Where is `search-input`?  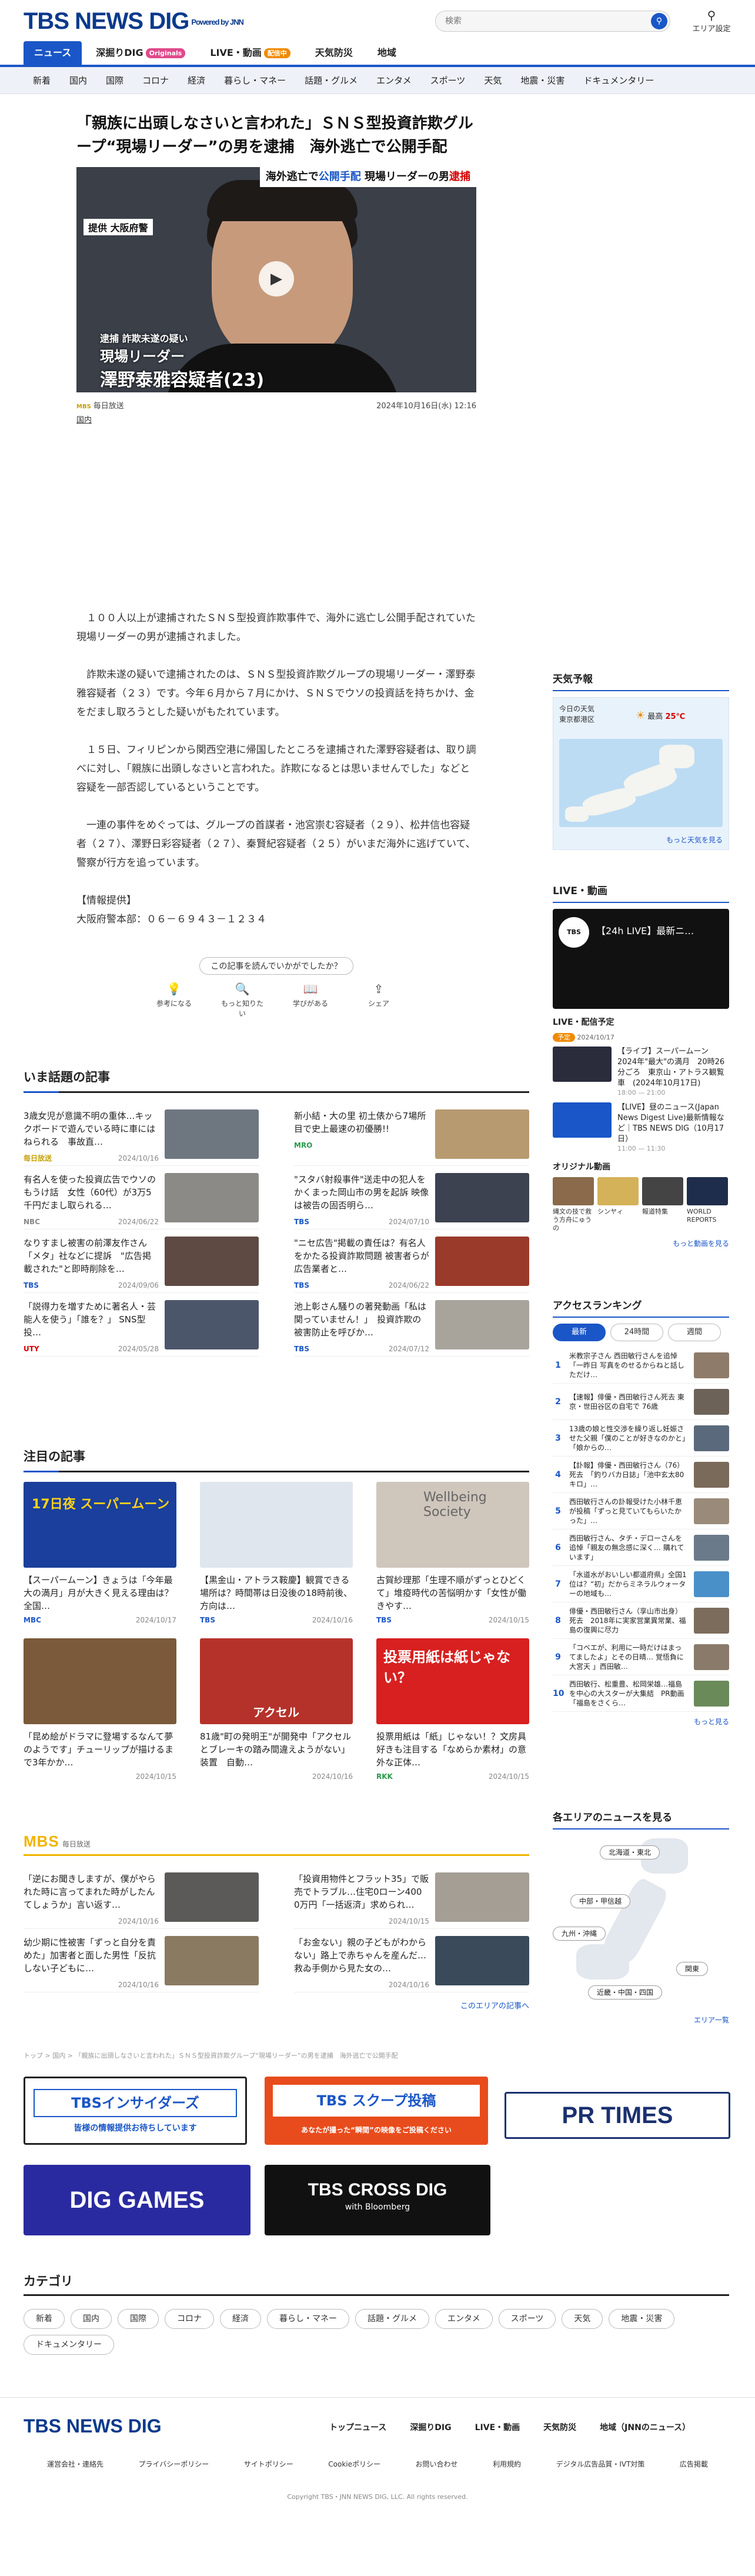 search-input is located at coordinates (536, 21).